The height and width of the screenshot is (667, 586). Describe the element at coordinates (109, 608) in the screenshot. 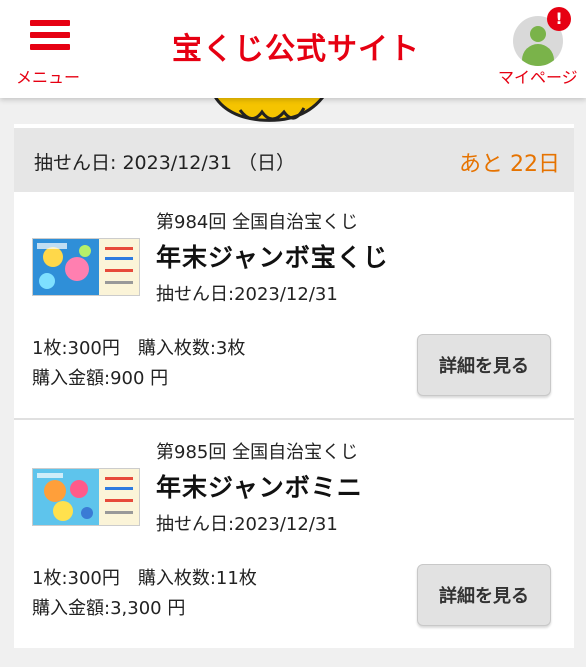

I see `purchase-total: 購入金額:3,300 円` at that location.